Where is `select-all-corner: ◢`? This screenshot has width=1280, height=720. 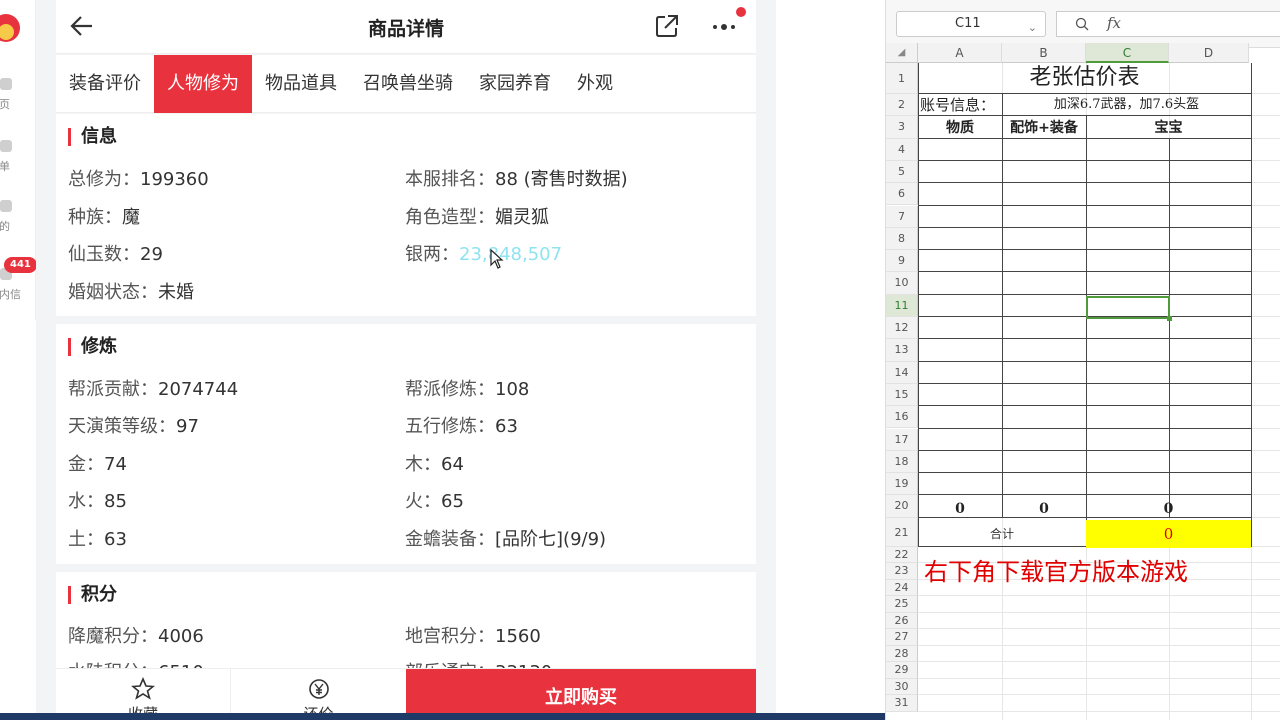
select-all-corner: ◢ is located at coordinates (902, 53).